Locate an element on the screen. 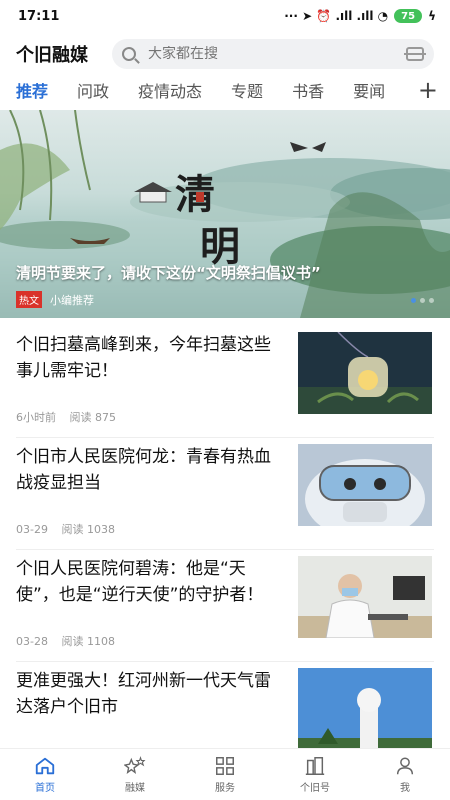  user-icon is located at coordinates (405, 766).